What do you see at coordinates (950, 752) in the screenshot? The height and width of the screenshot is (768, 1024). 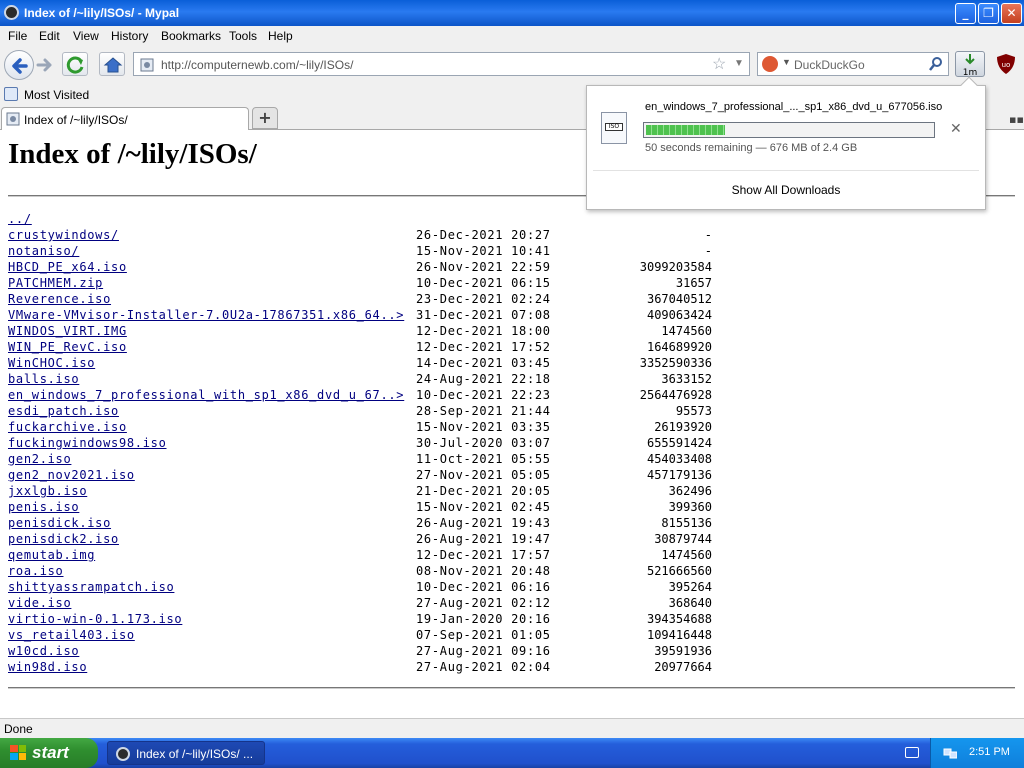 I see `network-icon` at bounding box center [950, 752].